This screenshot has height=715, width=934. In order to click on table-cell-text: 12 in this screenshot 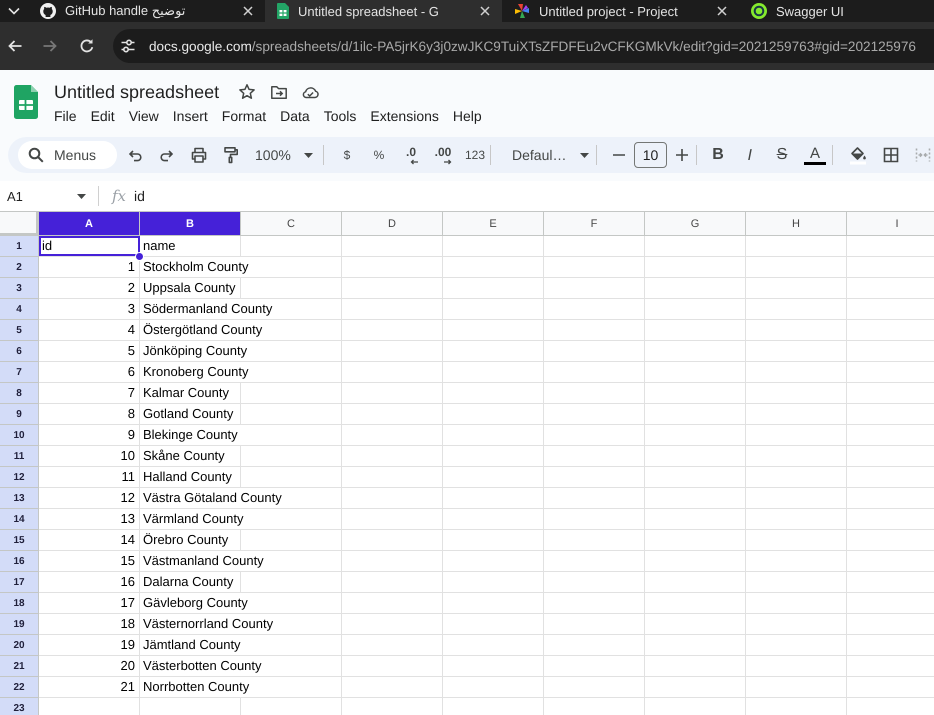, I will do `click(128, 498)`.